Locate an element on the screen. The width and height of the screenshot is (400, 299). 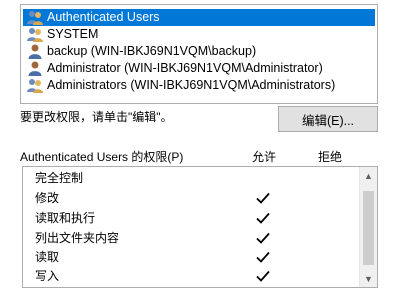
permission-label: 完全控制 is located at coordinates (59, 178).